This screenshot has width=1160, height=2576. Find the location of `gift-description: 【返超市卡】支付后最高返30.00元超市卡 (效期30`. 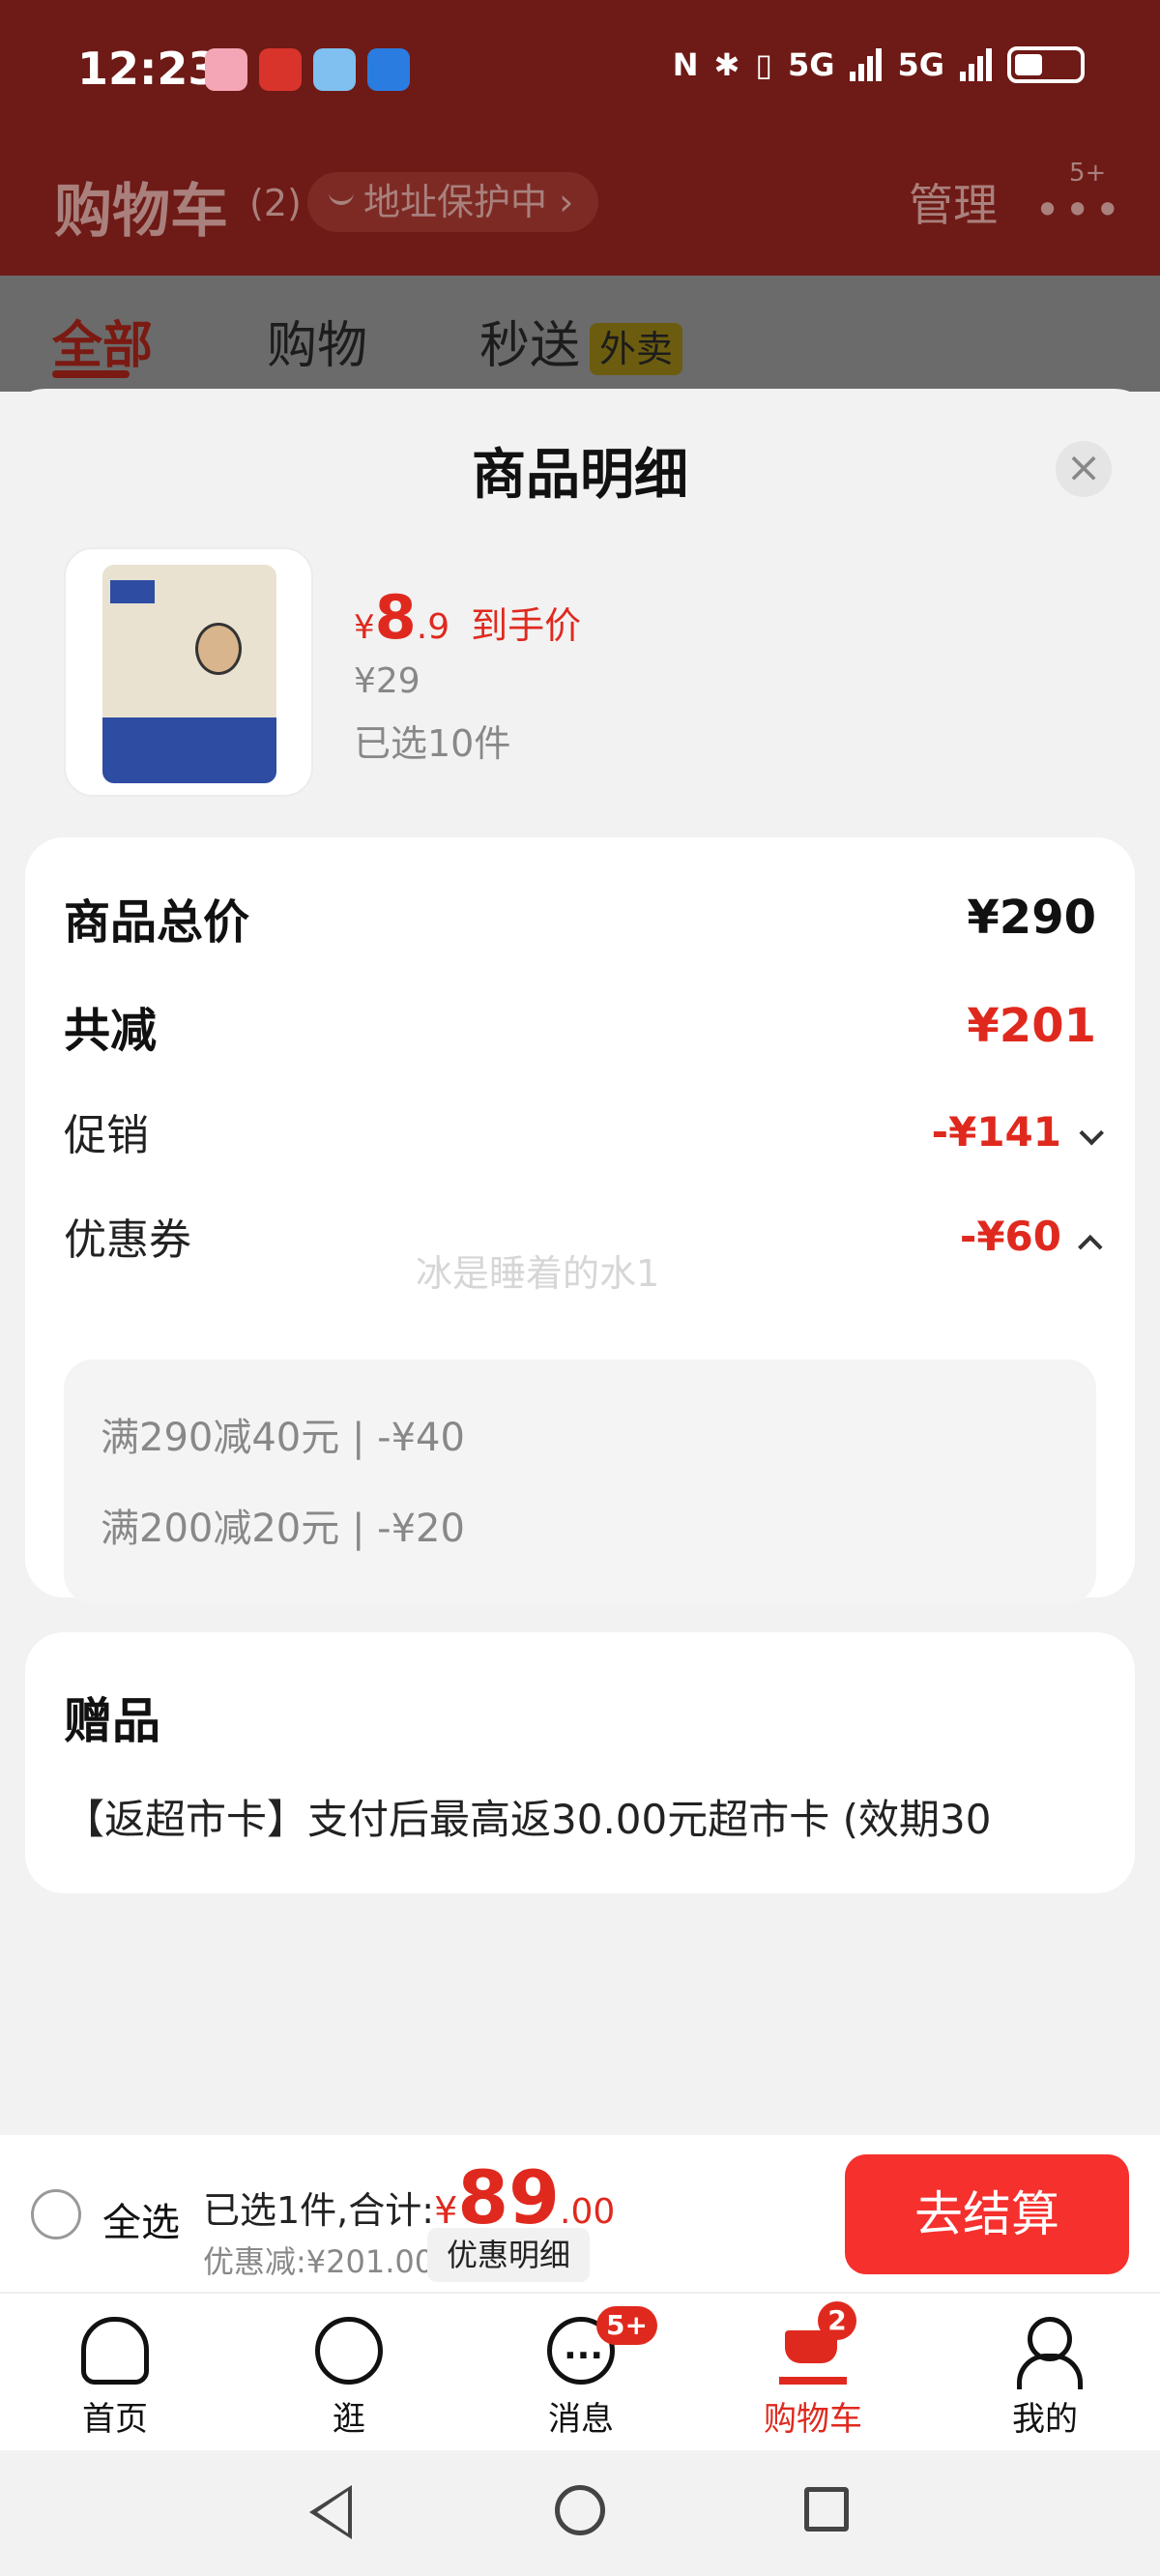

gift-description: 【返超市卡】支付后最高返30.00元超市卡 (效期30 is located at coordinates (528, 1819).